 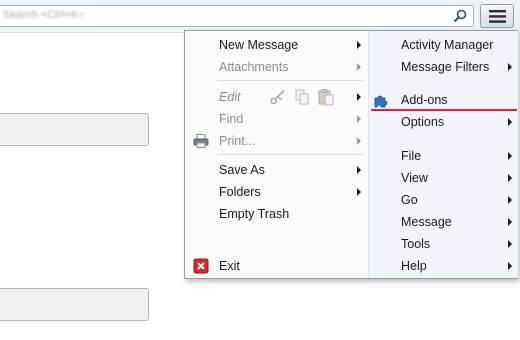 I want to click on paste-icon, so click(x=326, y=97).